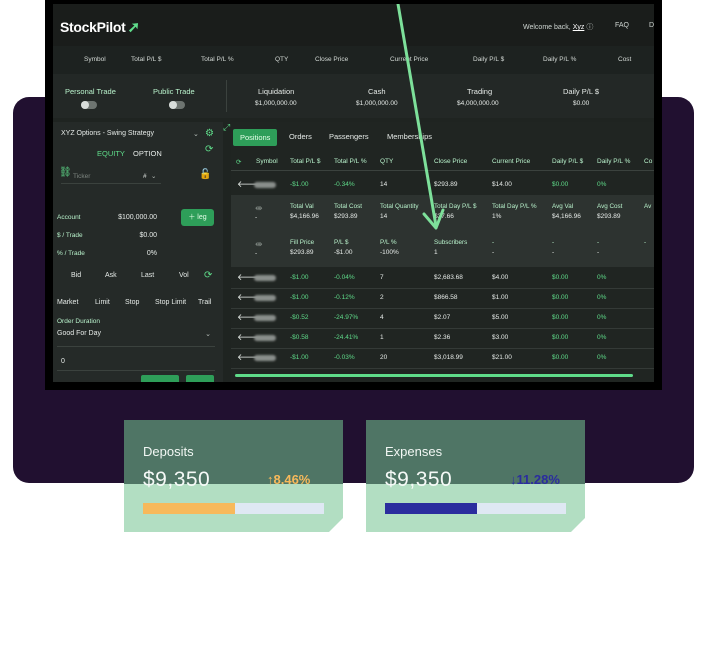 The height and width of the screenshot is (660, 709). What do you see at coordinates (431, 508) in the screenshot?
I see `expenses-progress-fill` at bounding box center [431, 508].